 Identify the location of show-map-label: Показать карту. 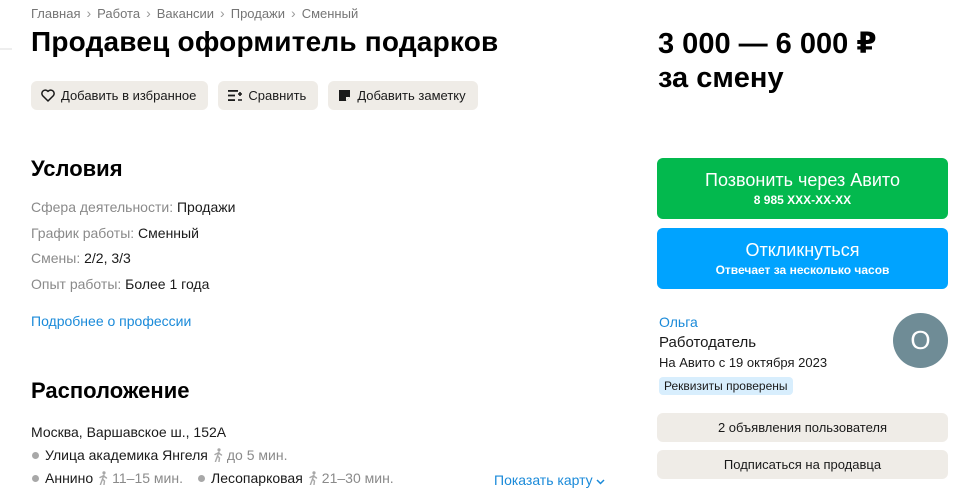
(543, 480).